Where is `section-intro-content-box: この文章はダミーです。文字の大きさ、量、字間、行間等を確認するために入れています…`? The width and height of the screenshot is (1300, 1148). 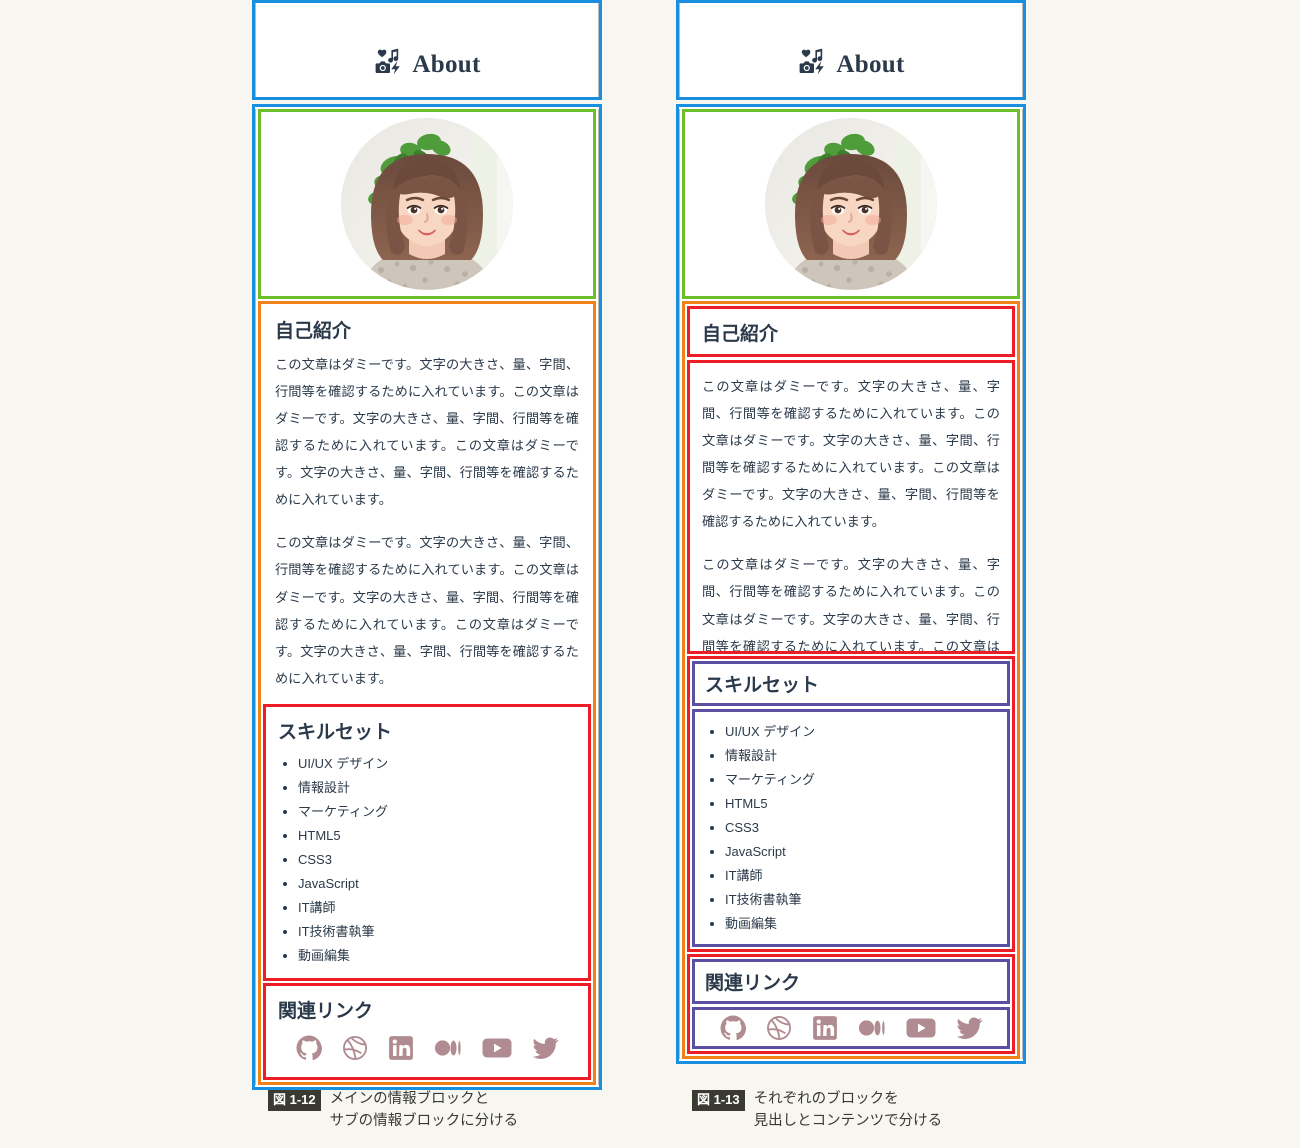 section-intro-content-box: この文章はダミーです。文字の大きさ、量、字間、行間等を確認するために入れています… is located at coordinates (851, 507).